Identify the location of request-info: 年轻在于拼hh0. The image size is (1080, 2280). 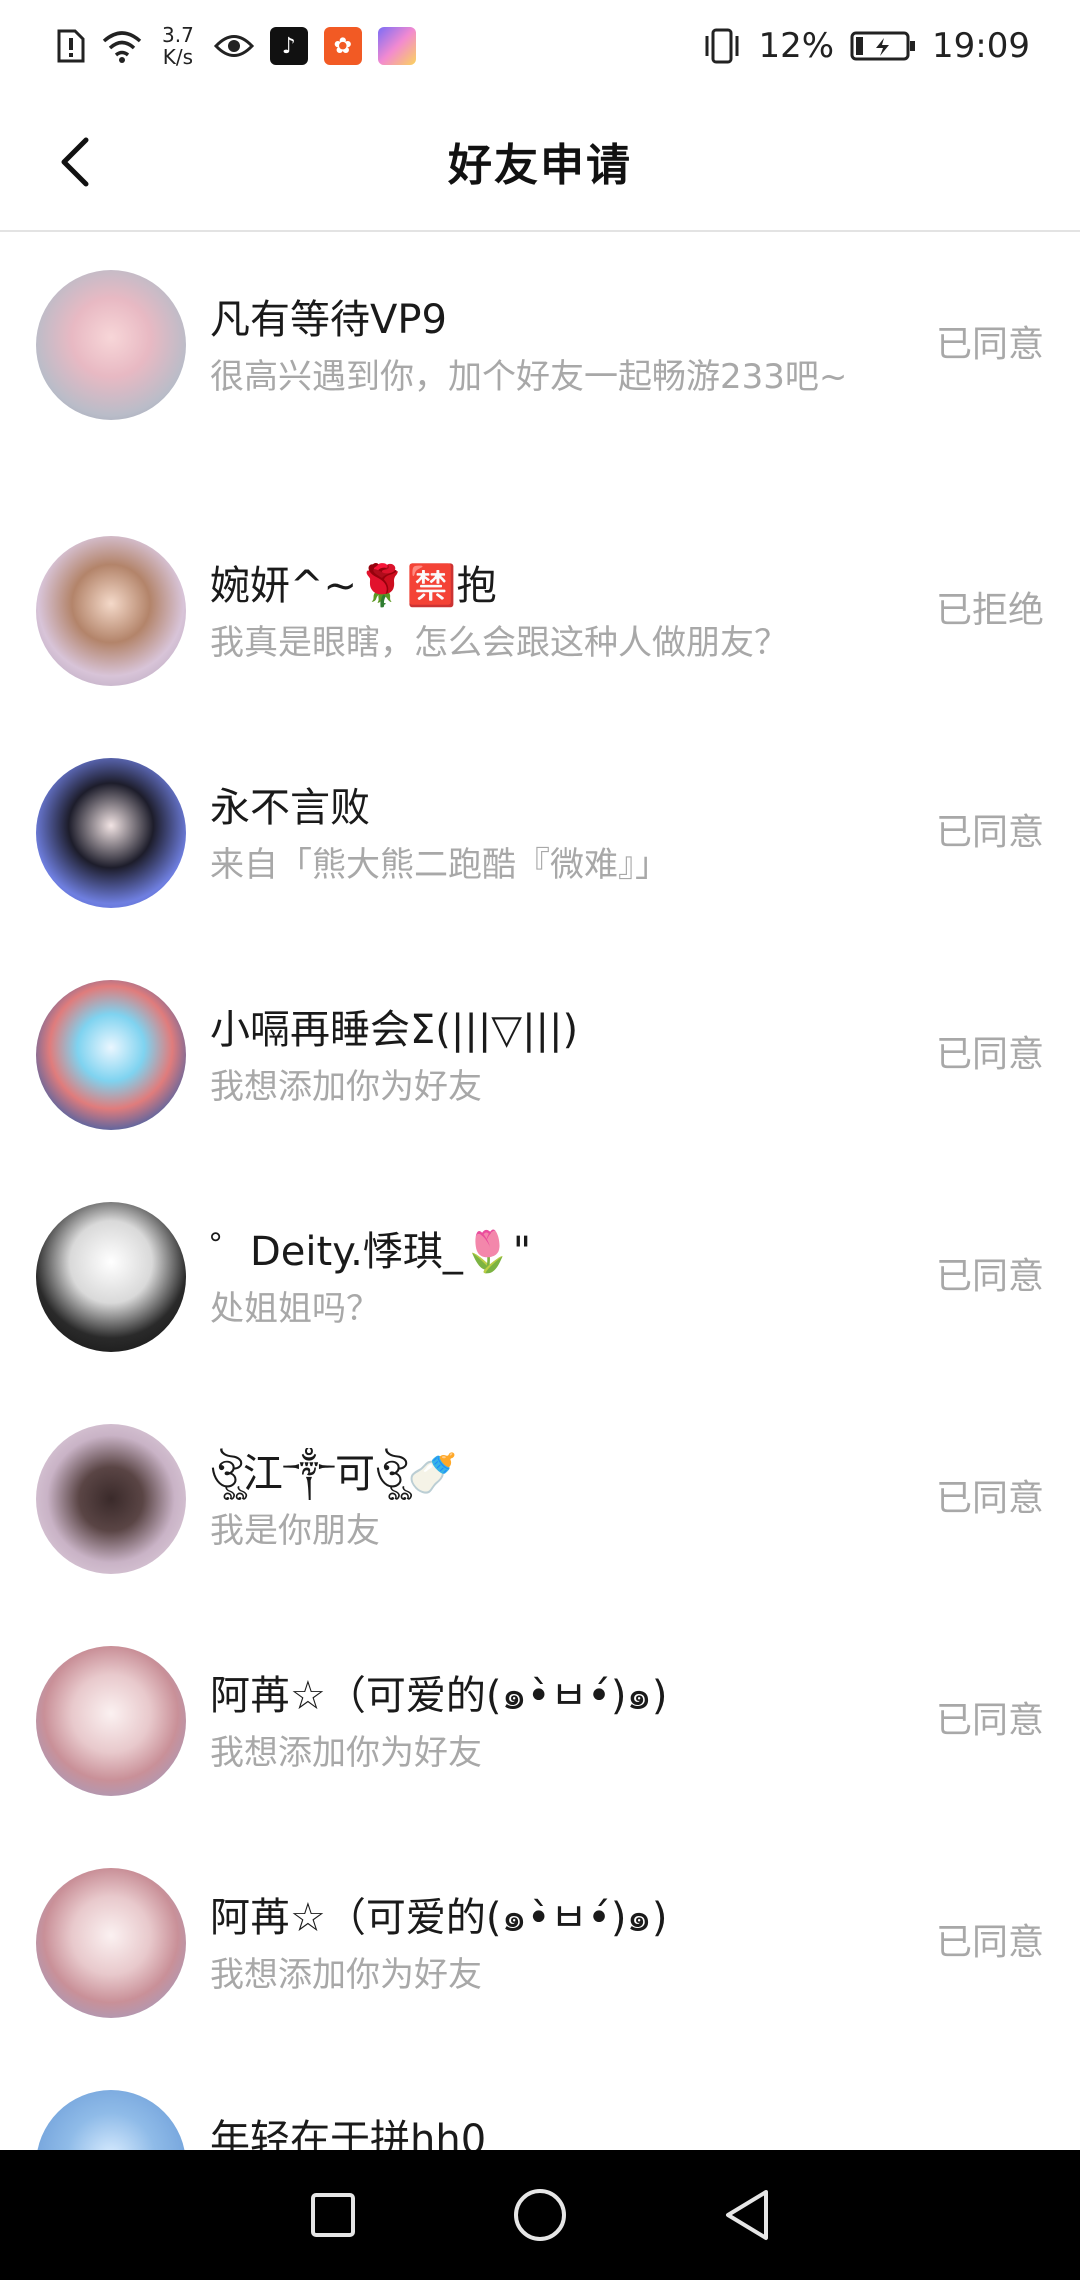
(540, 2132).